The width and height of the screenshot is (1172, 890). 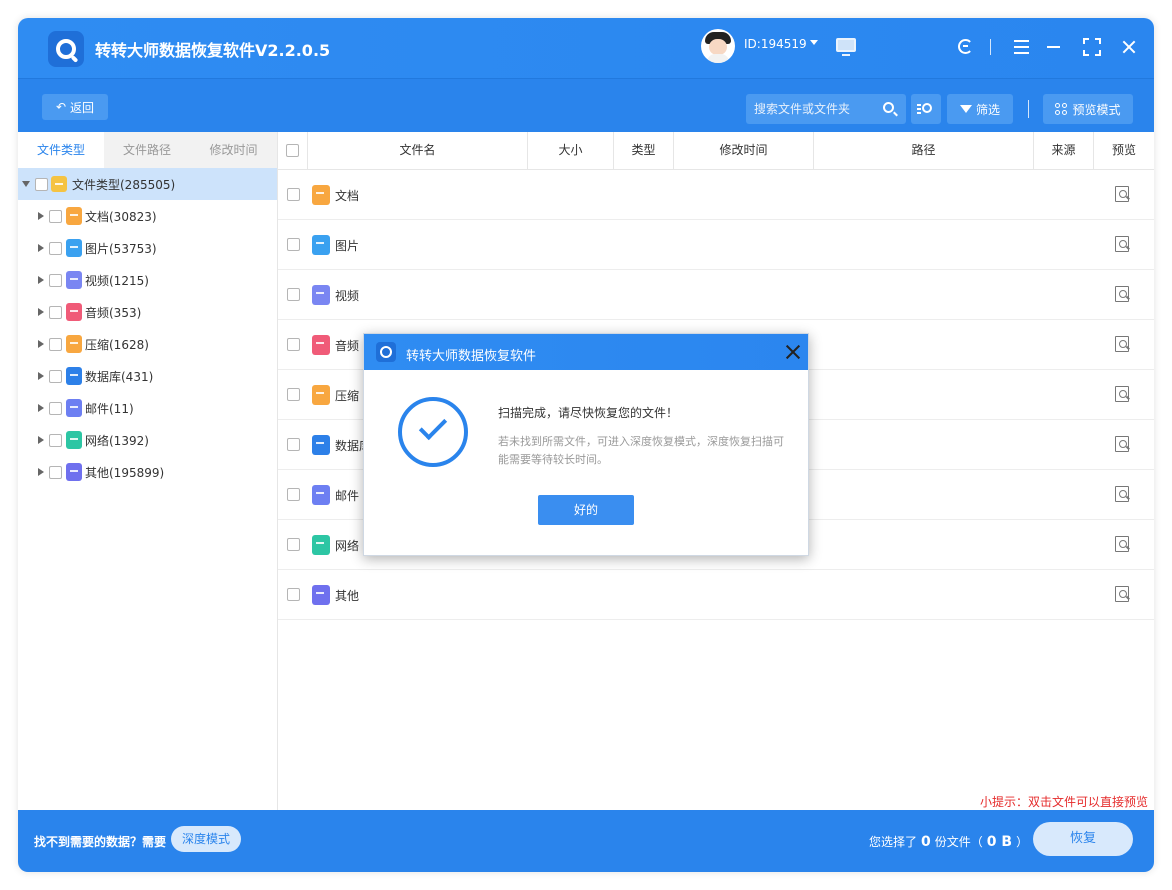 What do you see at coordinates (586, 48) in the screenshot?
I see `title-bar: 转转大师数据恢复软件V2.2.0.5 ID:194519` at bounding box center [586, 48].